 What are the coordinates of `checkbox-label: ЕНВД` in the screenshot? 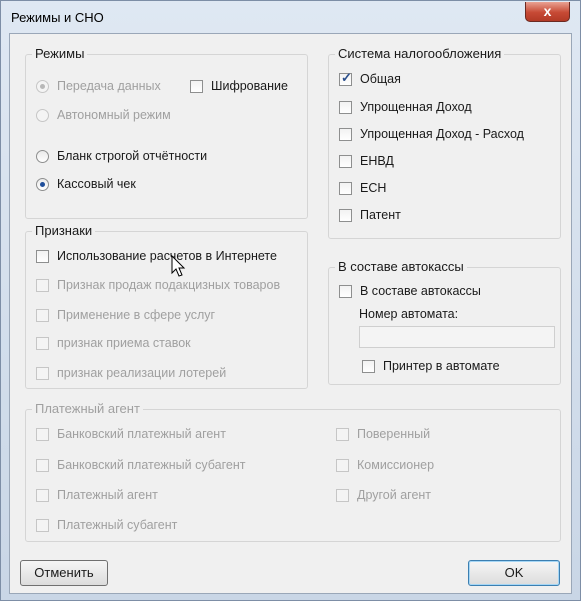 It's located at (377, 161).